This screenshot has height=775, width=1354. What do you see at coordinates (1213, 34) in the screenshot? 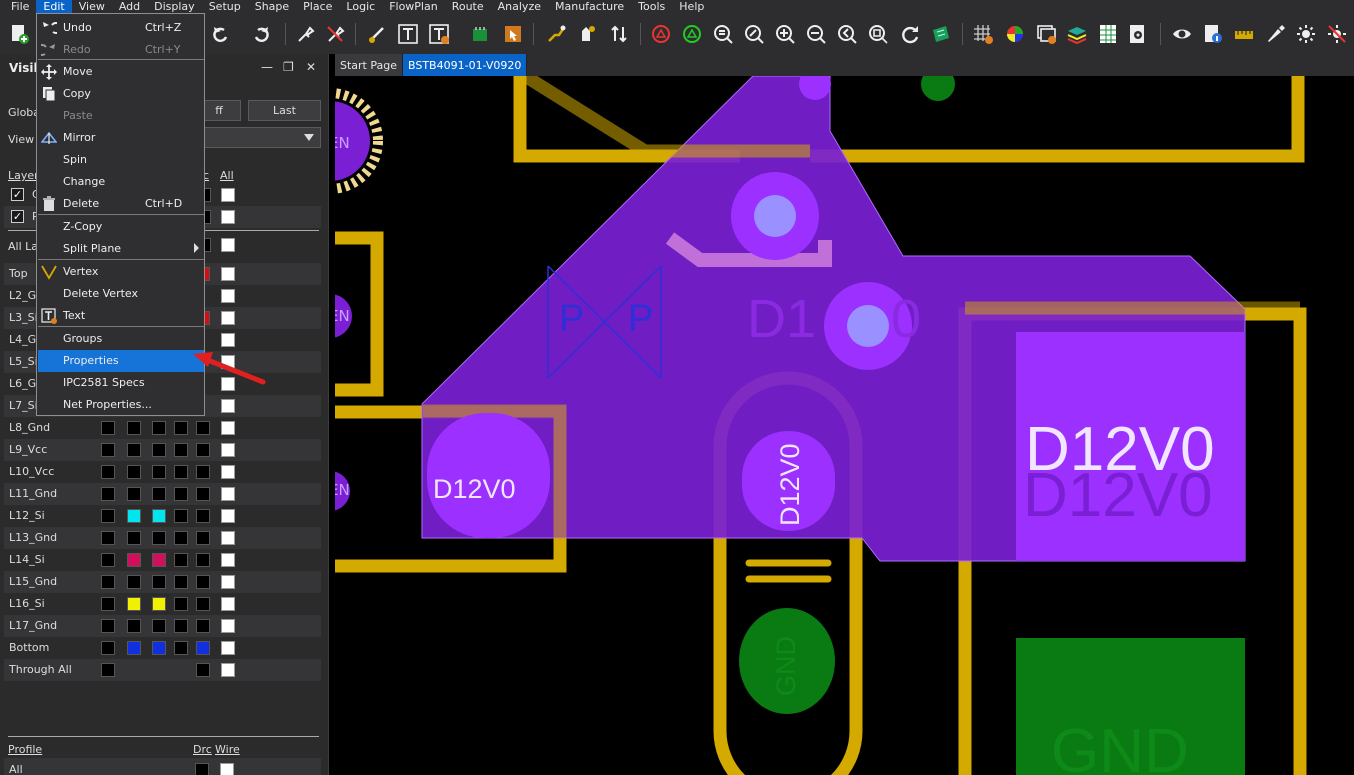
I see `info-icon` at bounding box center [1213, 34].